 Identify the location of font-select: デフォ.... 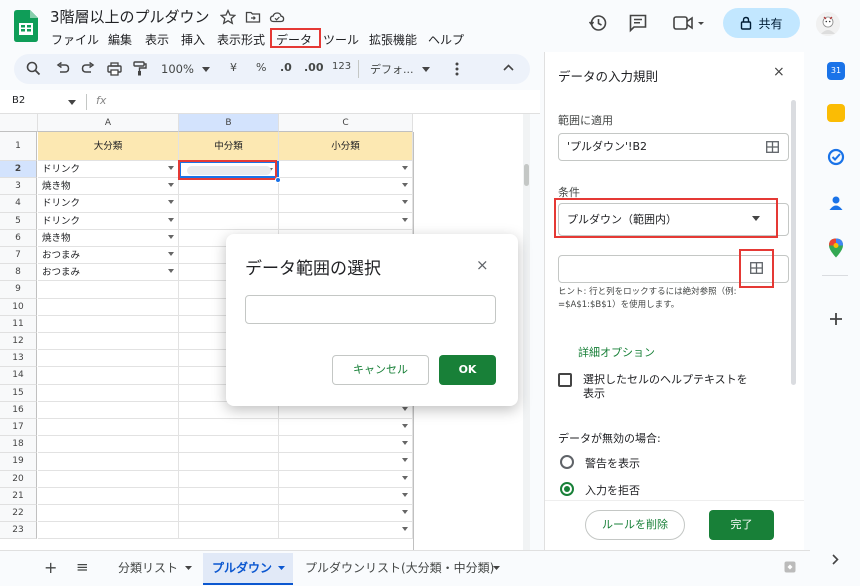
(392, 69).